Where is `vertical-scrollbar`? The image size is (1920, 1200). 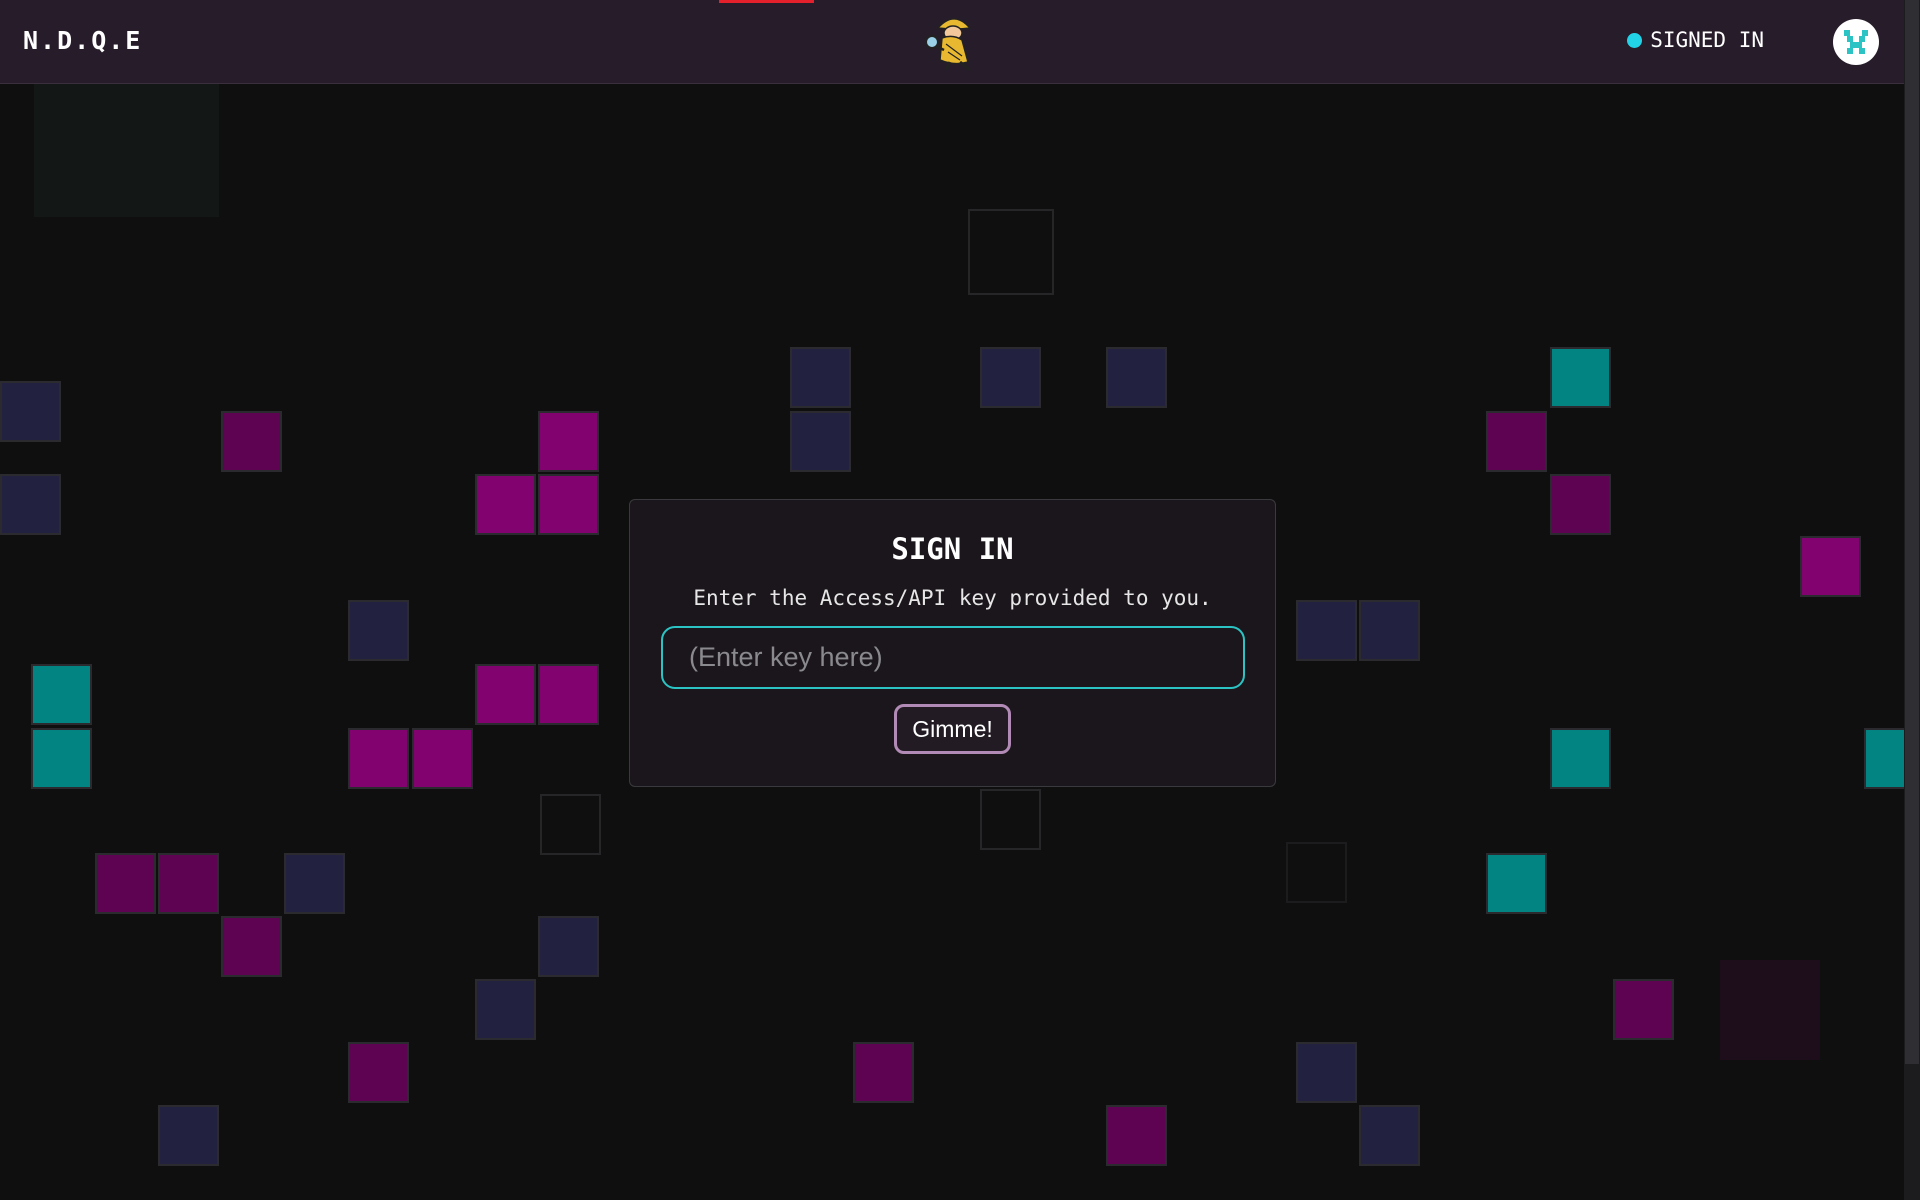 vertical-scrollbar is located at coordinates (1912, 600).